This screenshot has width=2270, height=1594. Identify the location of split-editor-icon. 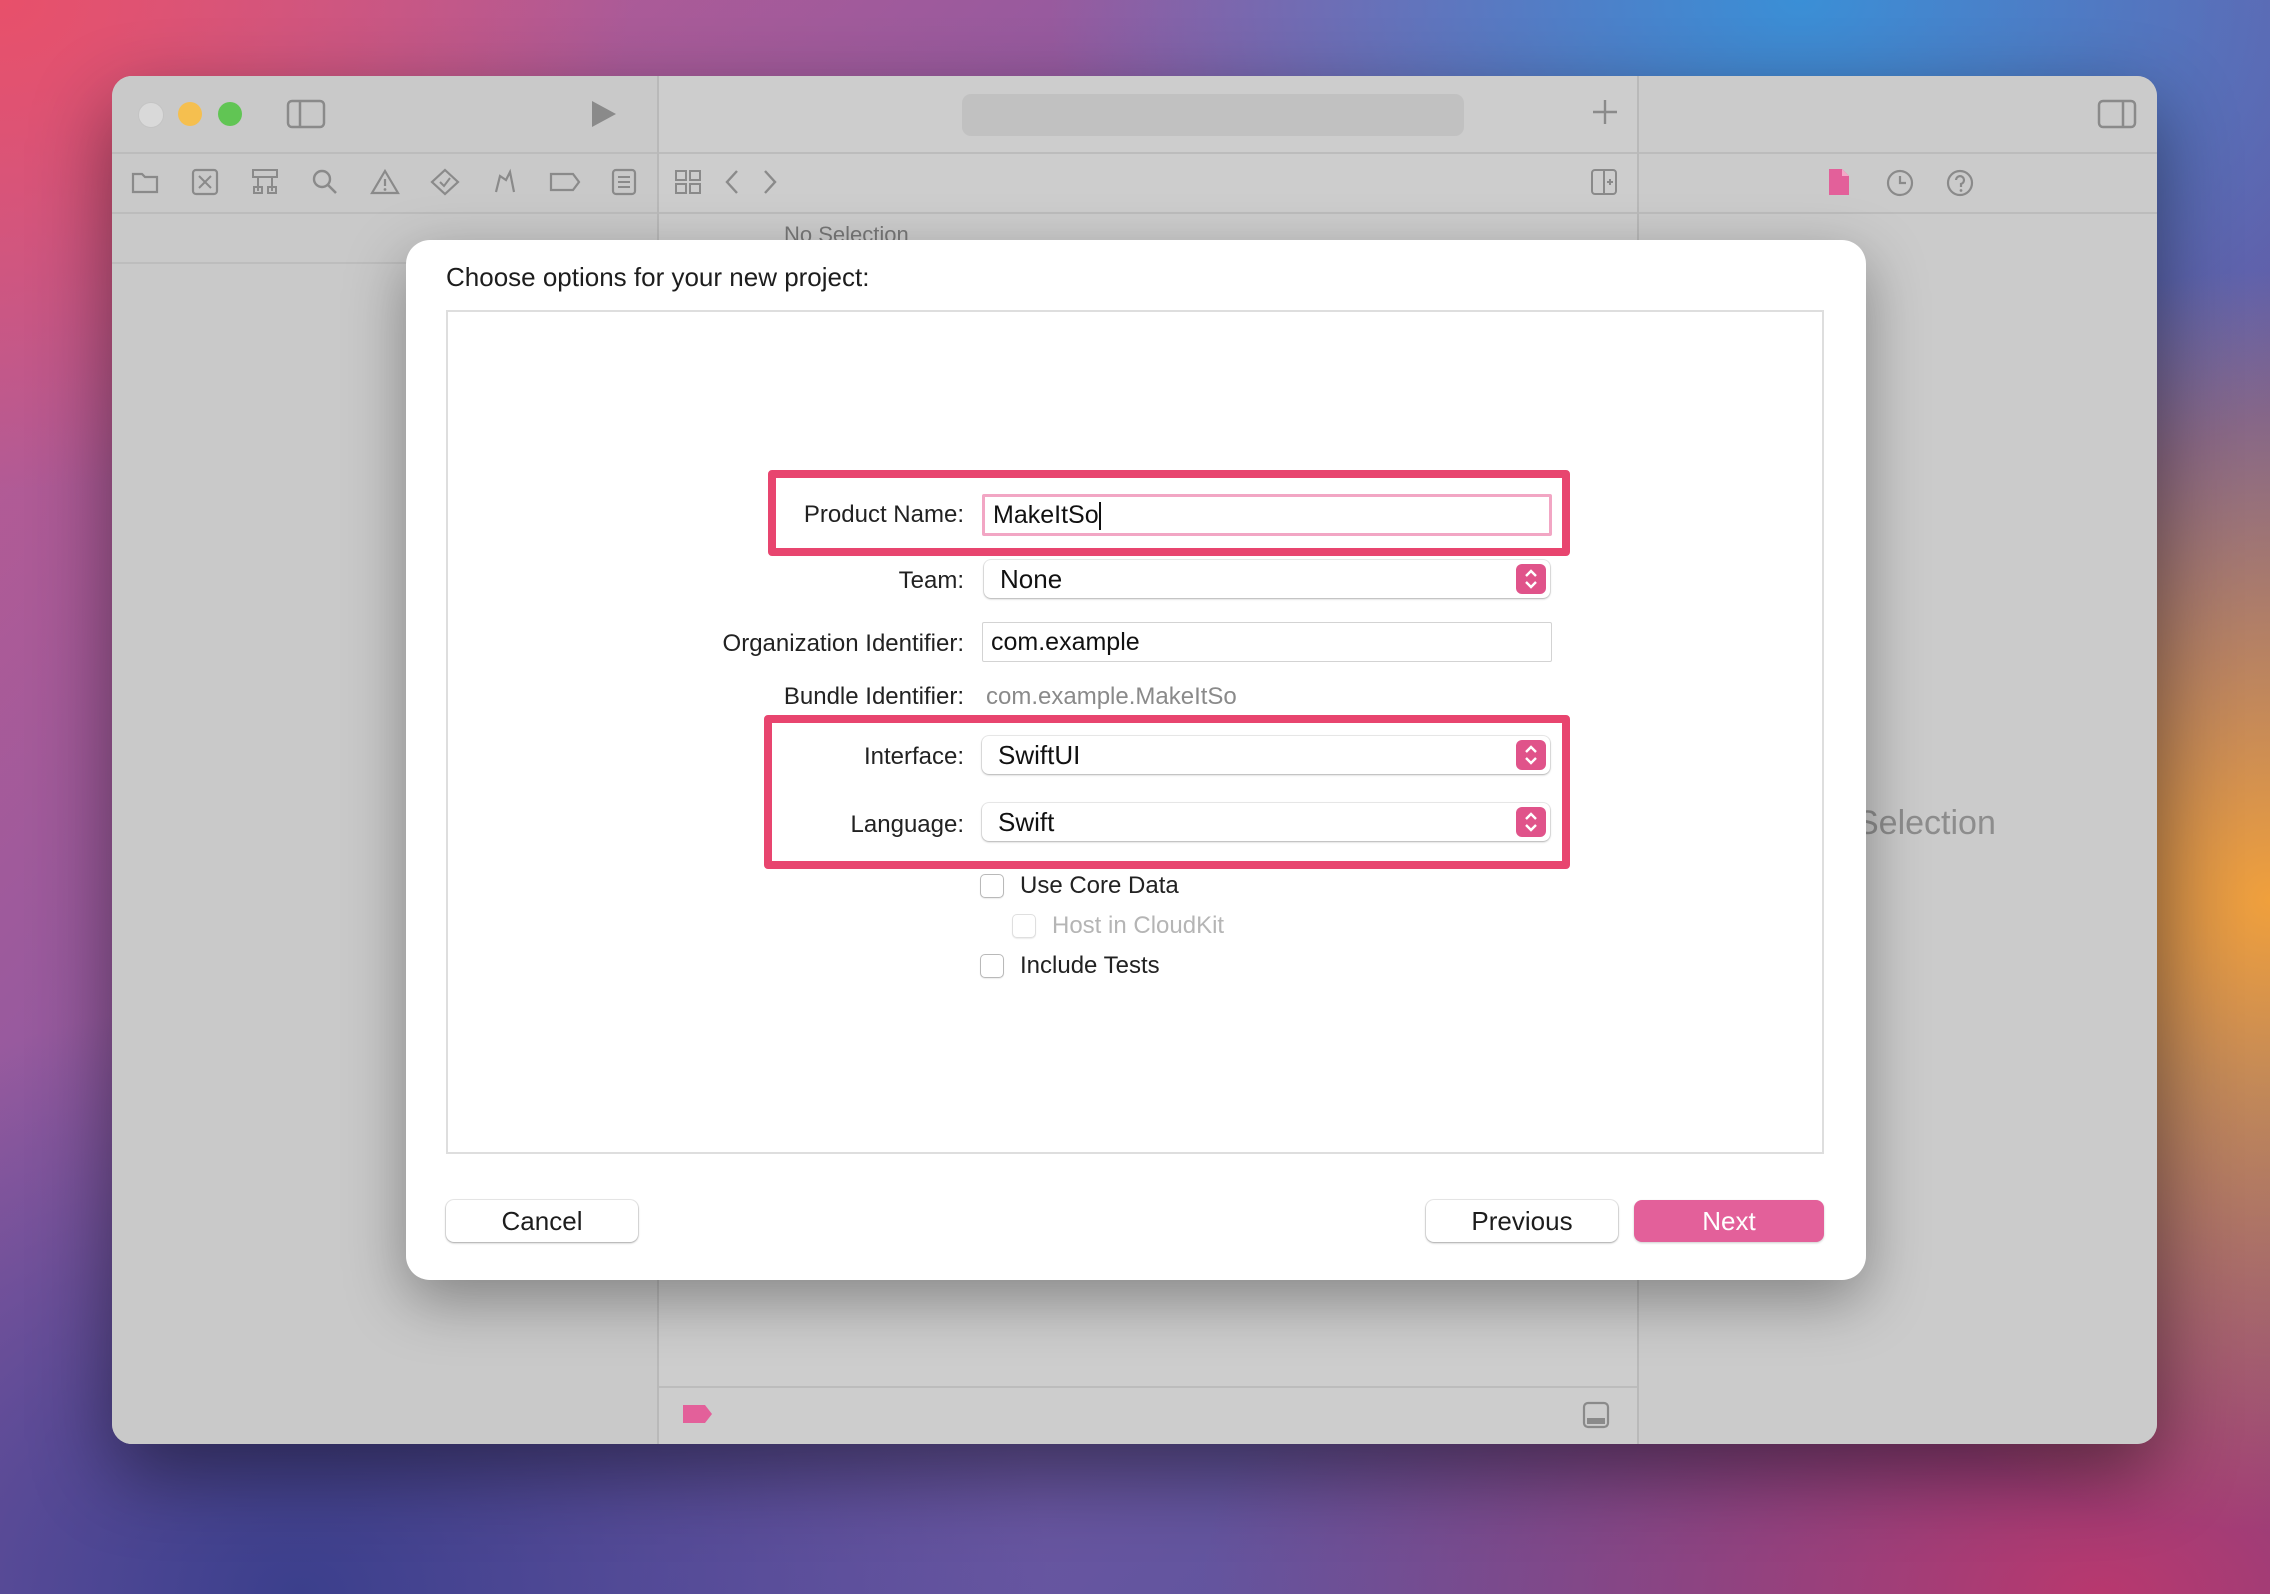
(1604, 182).